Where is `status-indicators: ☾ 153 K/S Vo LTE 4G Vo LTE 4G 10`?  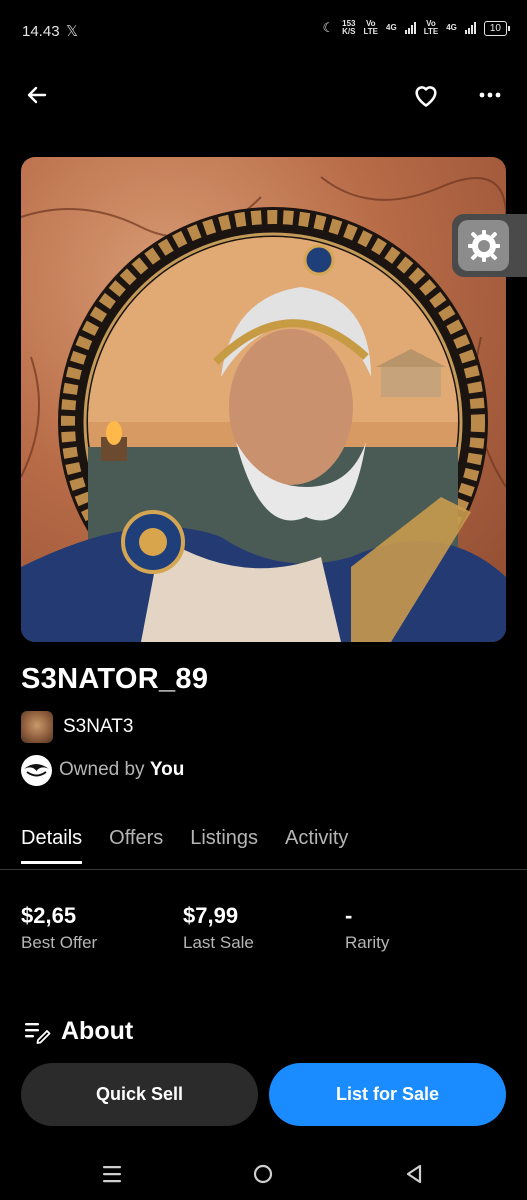
status-indicators: ☾ 153 K/S Vo LTE 4G Vo LTE 4G 10 is located at coordinates (416, 27).